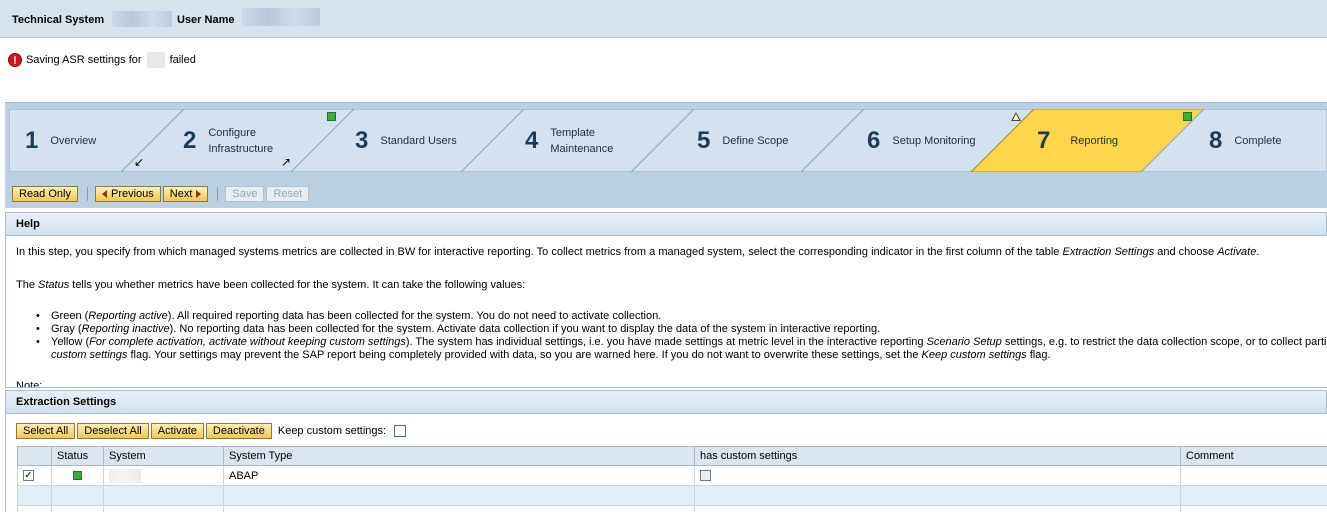 The height and width of the screenshot is (512, 1327). I want to click on keep-custom-settings-label: Keep custom settings:, so click(332, 431).